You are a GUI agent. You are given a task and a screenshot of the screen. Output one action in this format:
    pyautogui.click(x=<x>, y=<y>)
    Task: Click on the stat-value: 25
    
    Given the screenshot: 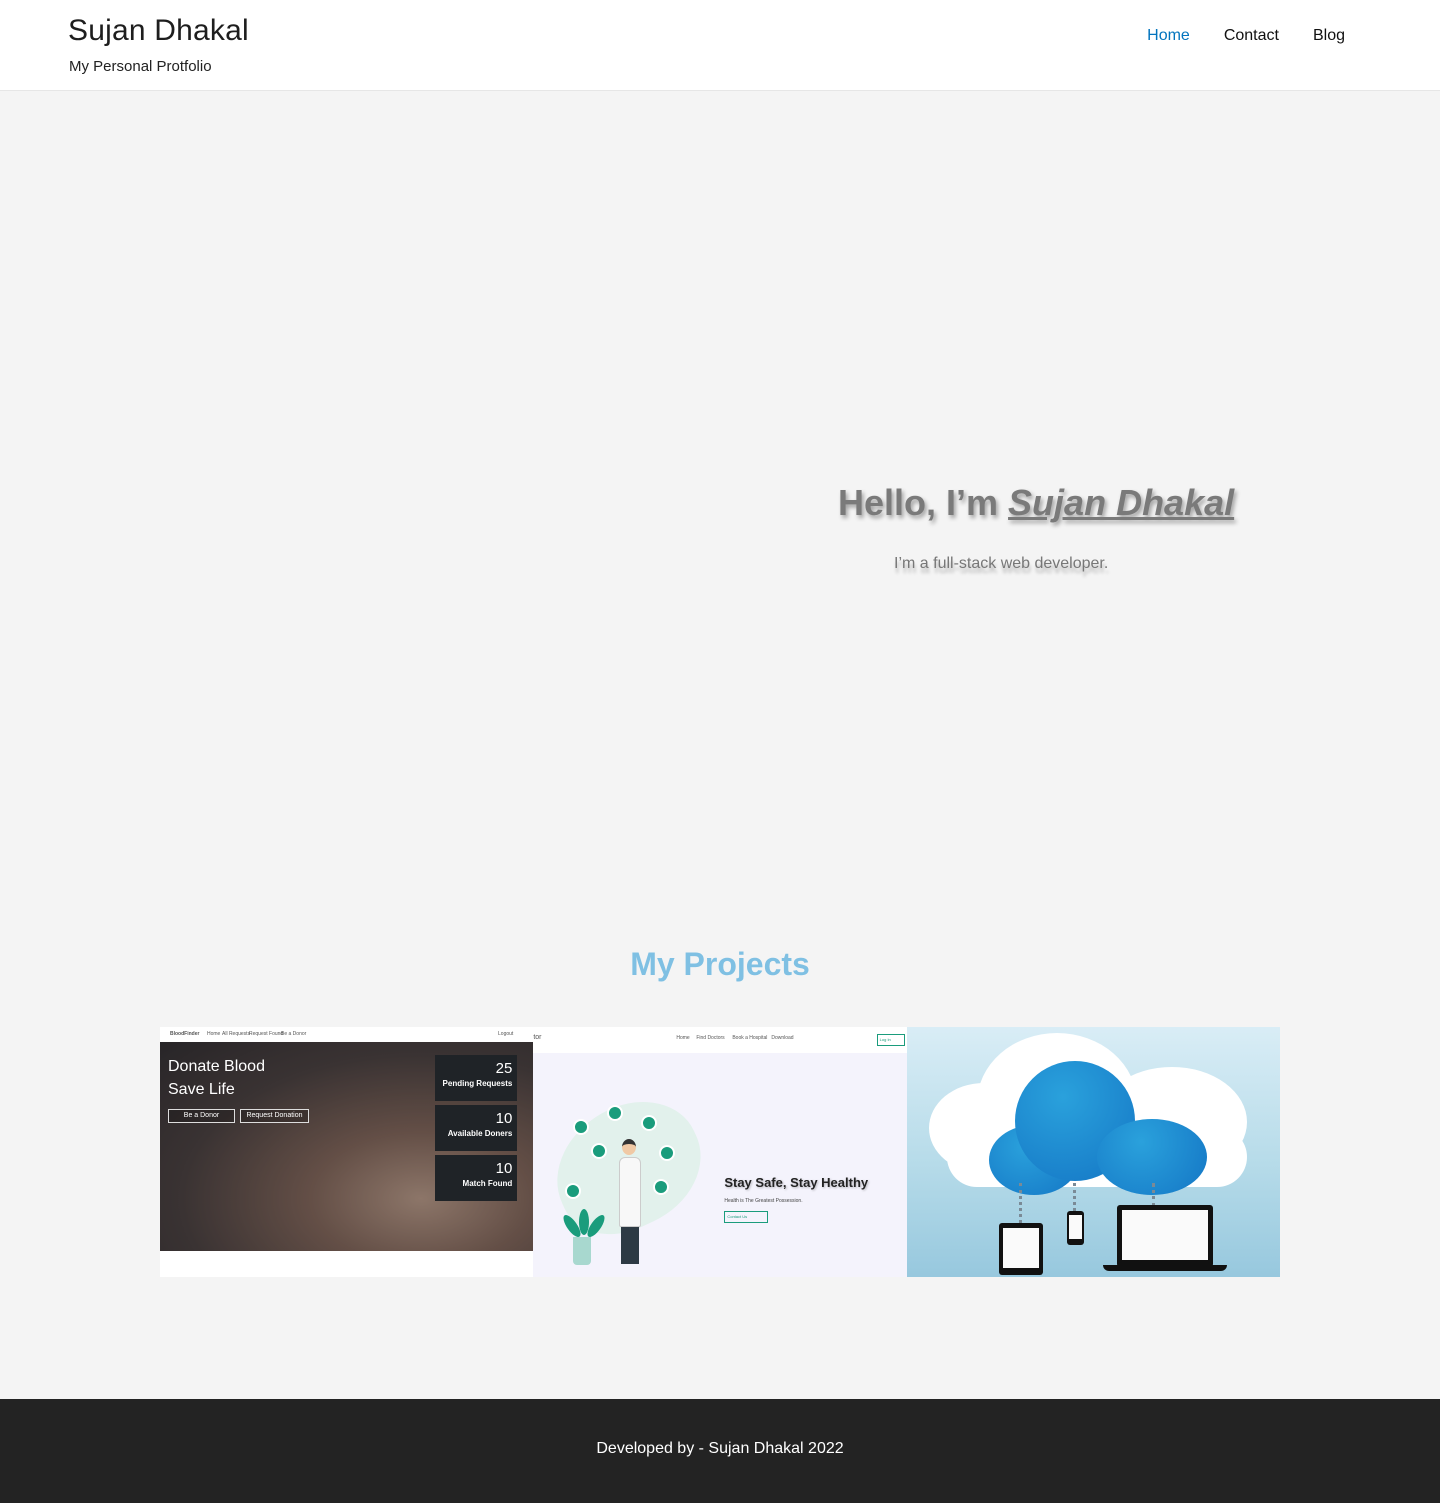 What is the action you would take?
    pyautogui.click(x=504, y=1068)
    